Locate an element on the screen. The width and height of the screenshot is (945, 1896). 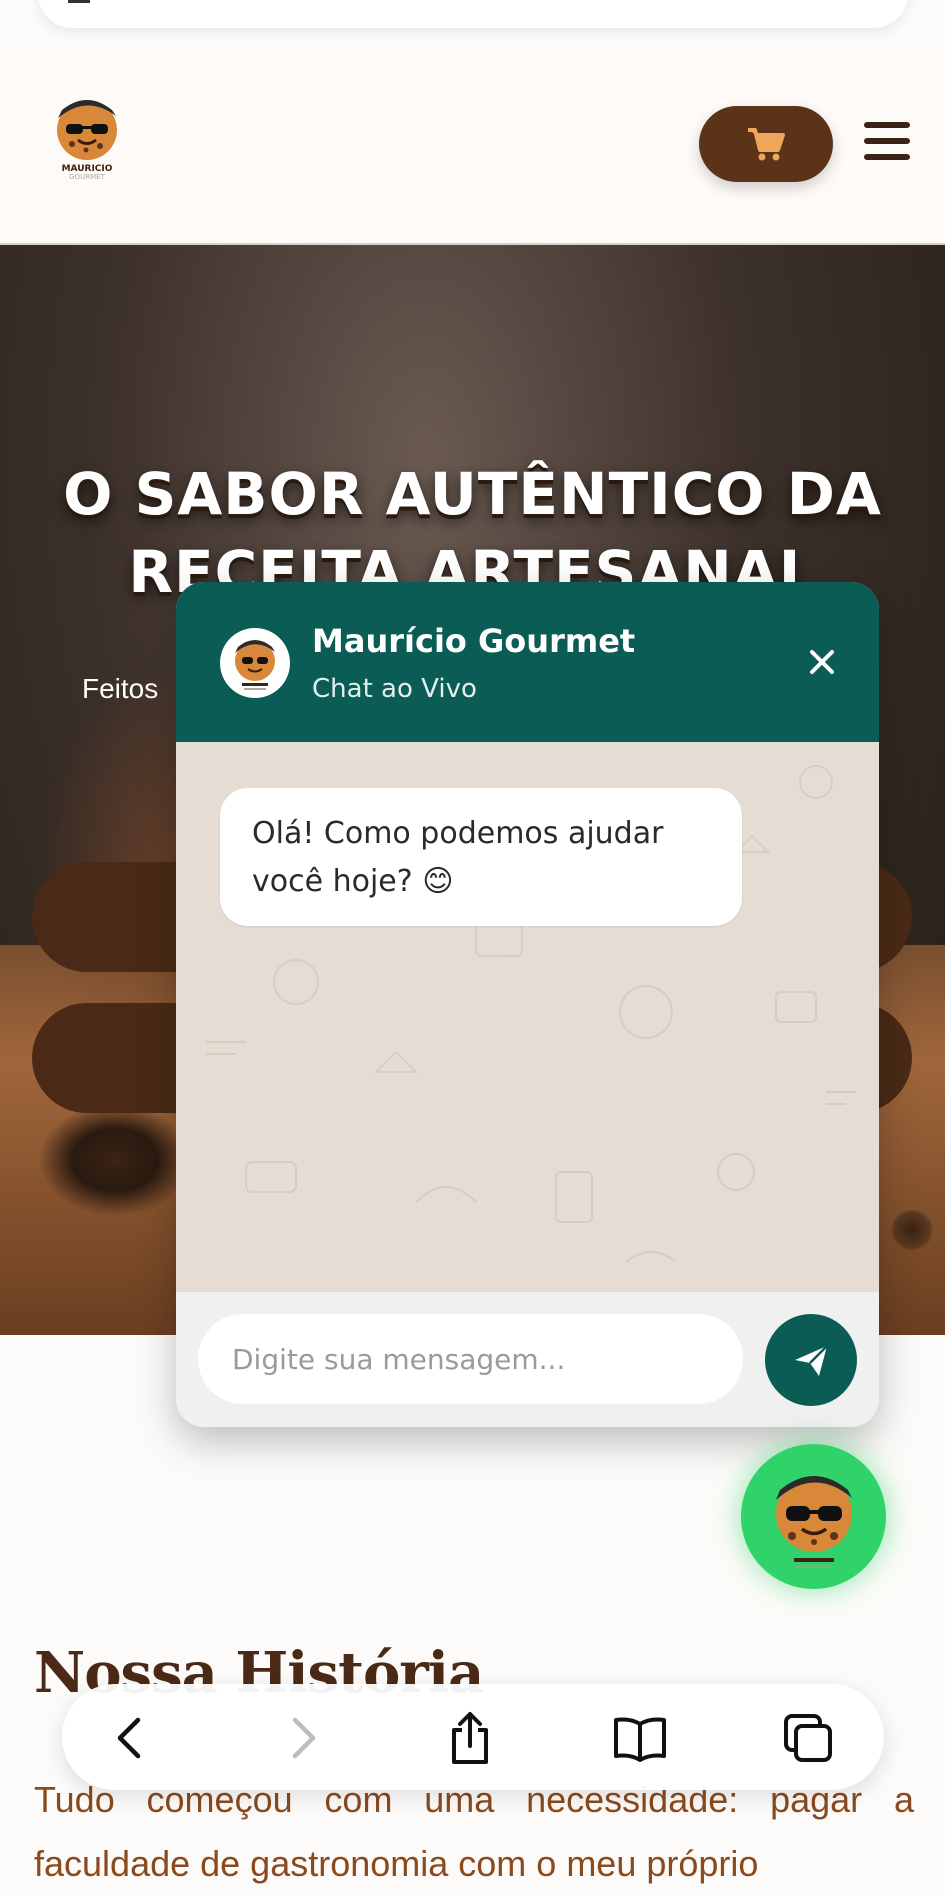
tabs-icon is located at coordinates (808, 1738).